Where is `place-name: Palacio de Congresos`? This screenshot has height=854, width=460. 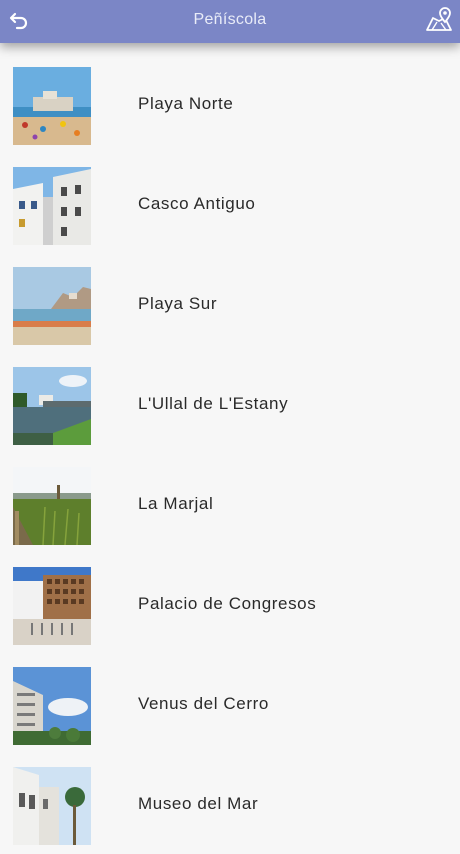
place-name: Palacio de Congresos is located at coordinates (227, 603).